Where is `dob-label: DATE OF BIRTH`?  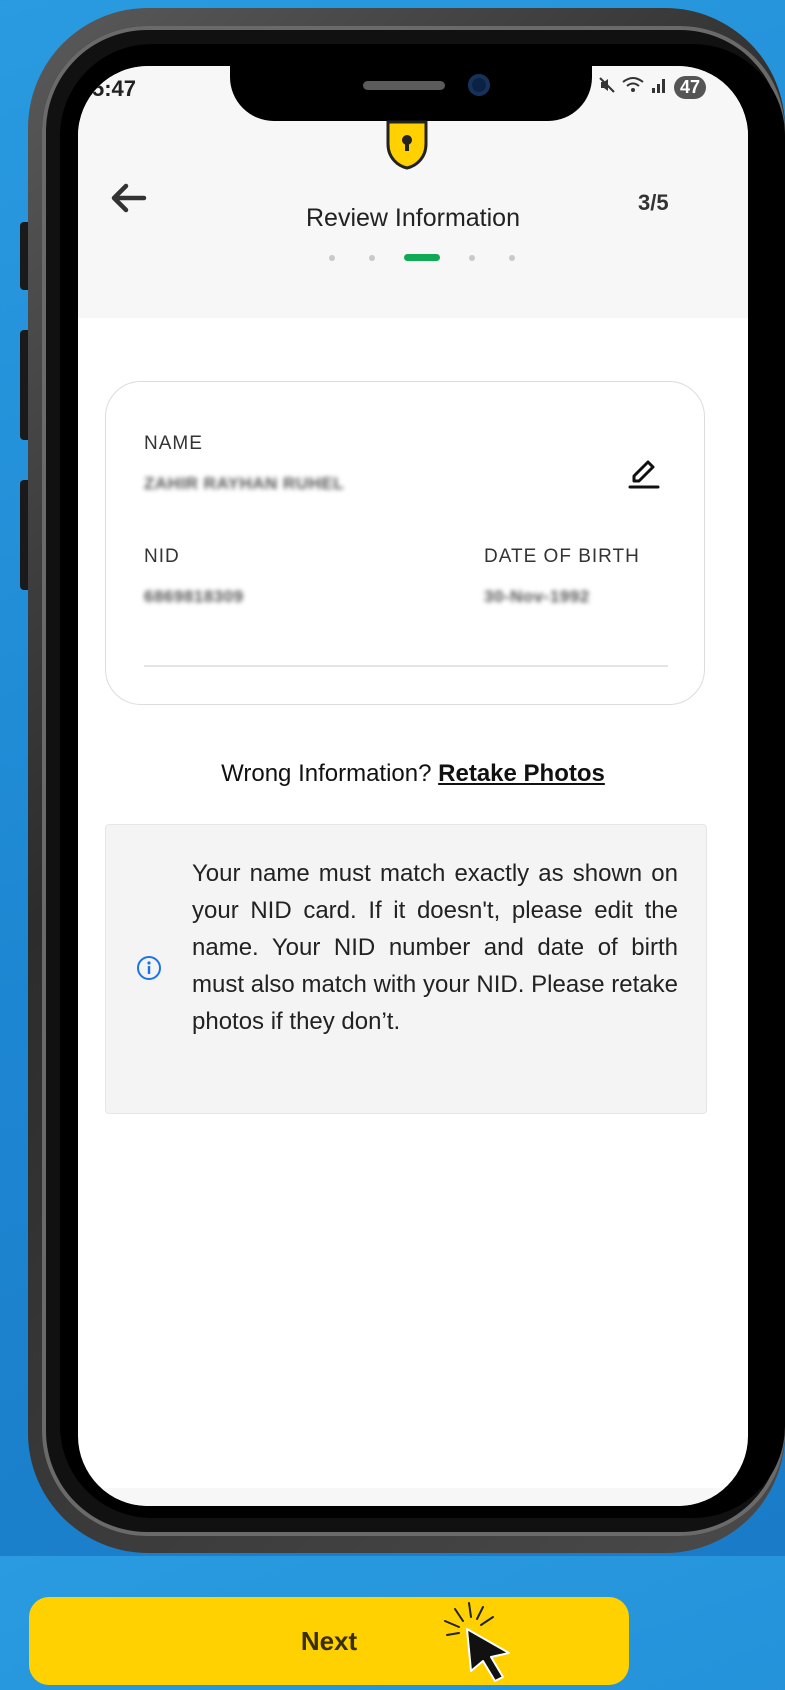
dob-label: DATE OF BIRTH is located at coordinates (562, 556).